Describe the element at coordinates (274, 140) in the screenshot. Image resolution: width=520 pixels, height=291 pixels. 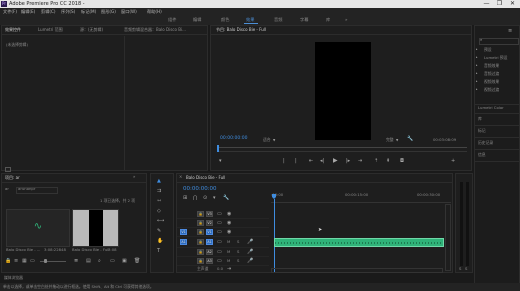
I see `fit-chevron-down-icon: ▼` at that location.